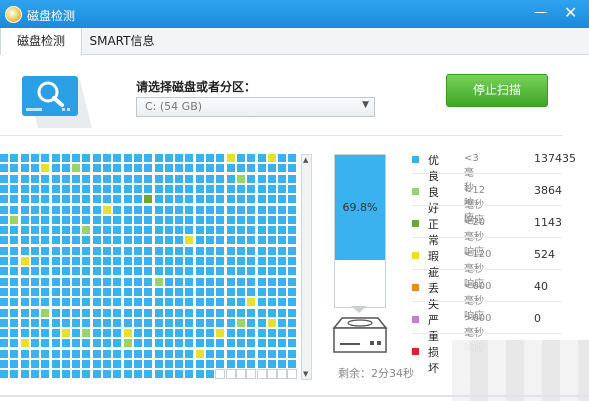 This screenshot has width=589, height=401. I want to click on legend-count: 137435, so click(555, 158).